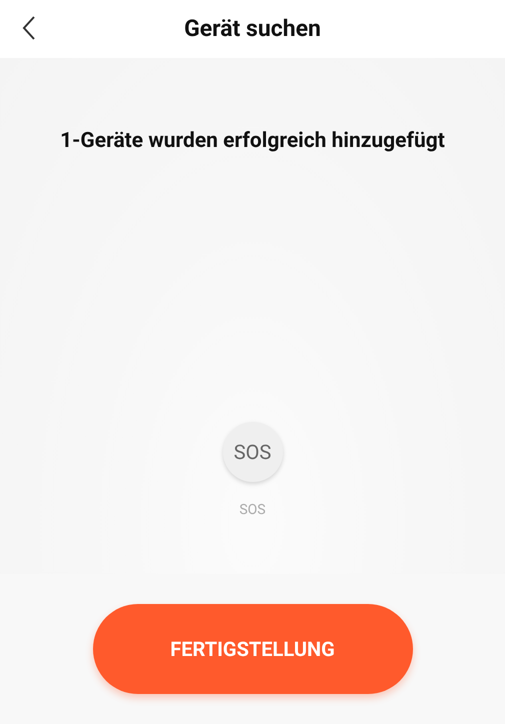  What do you see at coordinates (252, 452) in the screenshot?
I see `device-icon: SOS` at bounding box center [252, 452].